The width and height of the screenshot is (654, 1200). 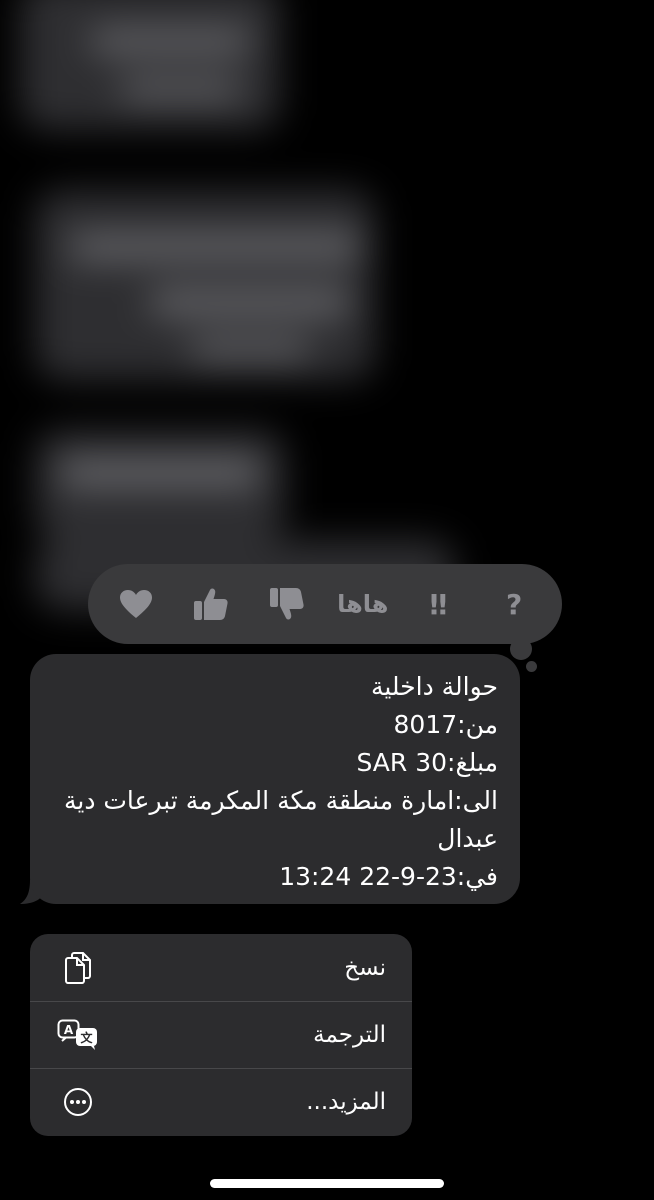 What do you see at coordinates (221, 967) in the screenshot?
I see `menu-item-copy: نسخ` at bounding box center [221, 967].